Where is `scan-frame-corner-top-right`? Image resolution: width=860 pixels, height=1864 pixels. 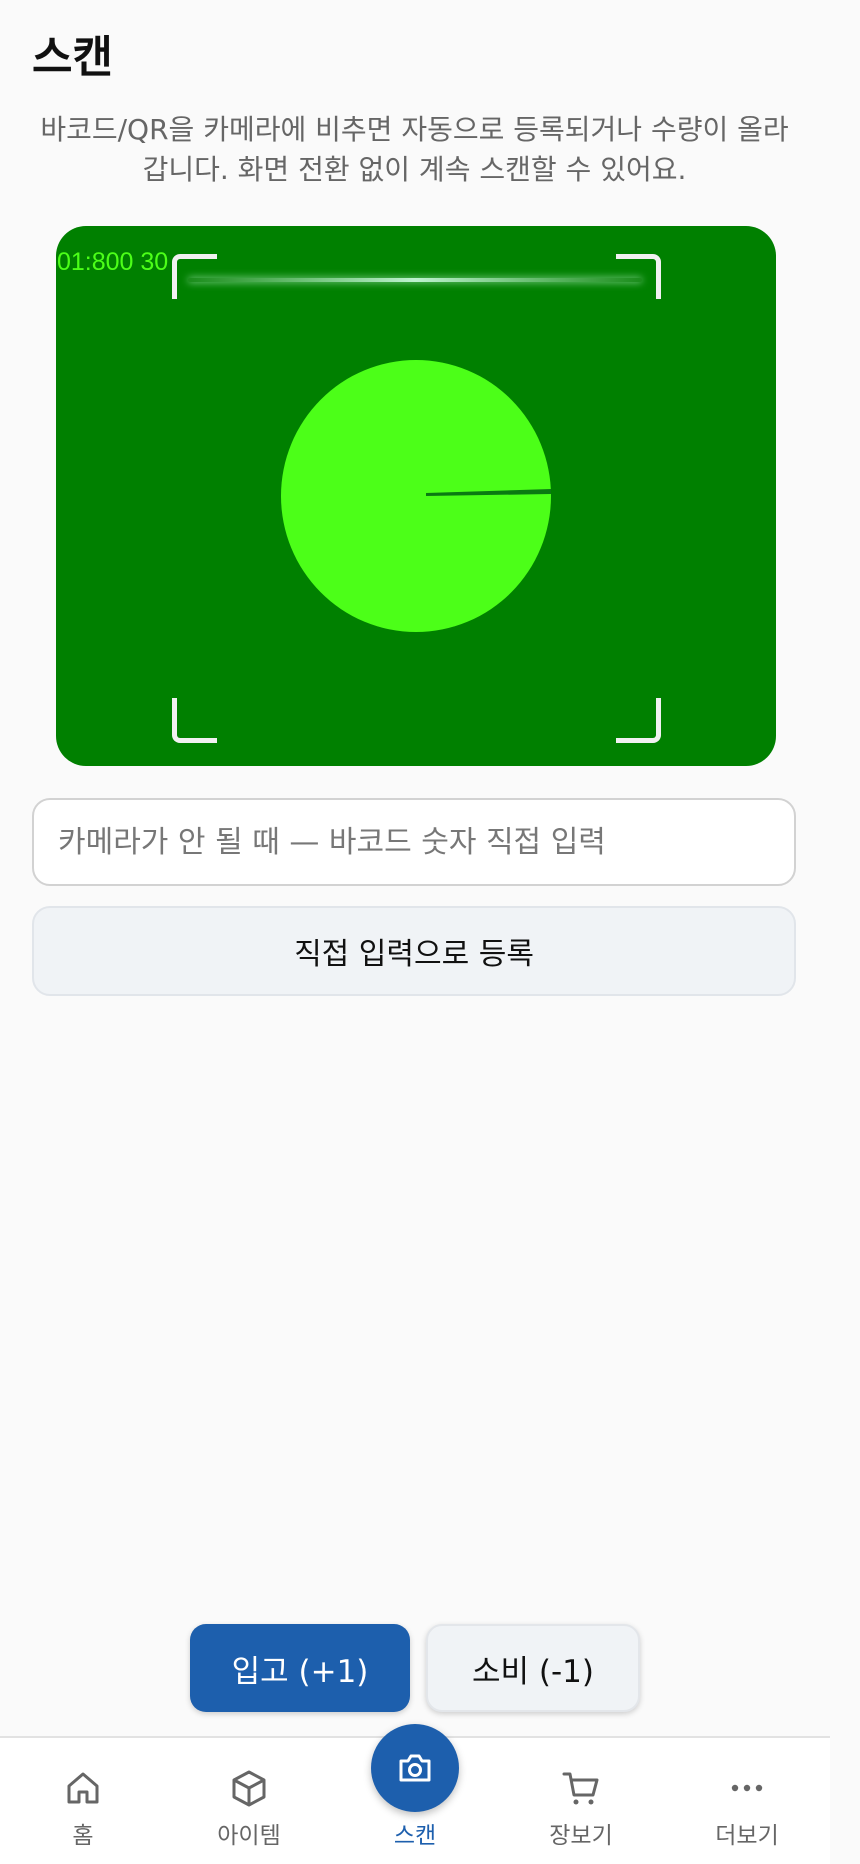
scan-frame-corner-top-right is located at coordinates (638, 276).